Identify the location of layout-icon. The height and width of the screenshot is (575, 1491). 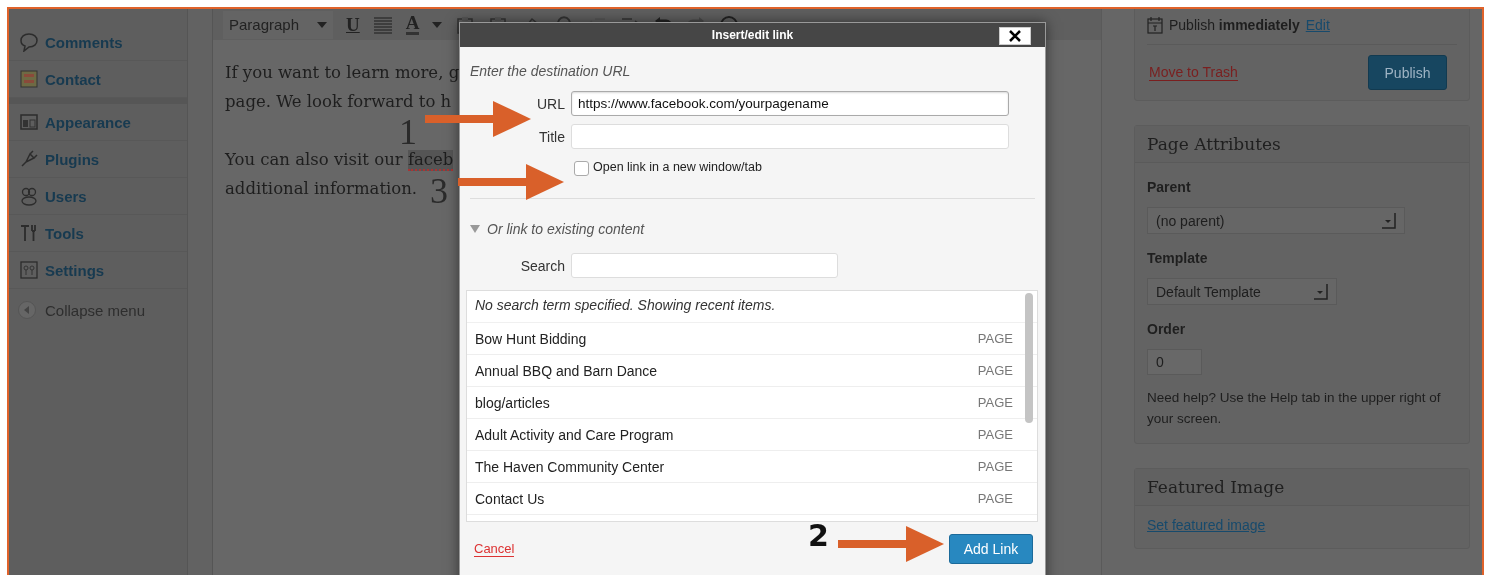
(29, 122).